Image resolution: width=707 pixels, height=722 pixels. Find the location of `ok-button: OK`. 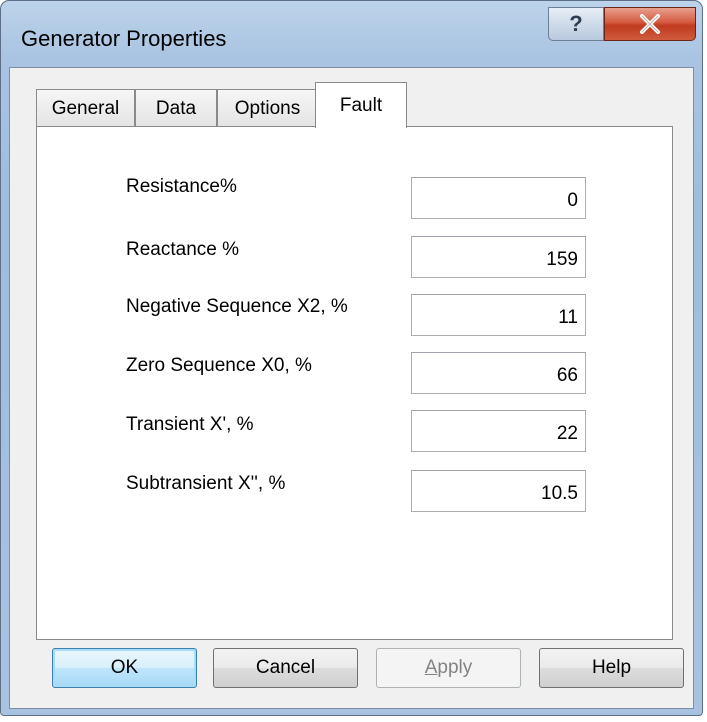

ok-button: OK is located at coordinates (124, 668).